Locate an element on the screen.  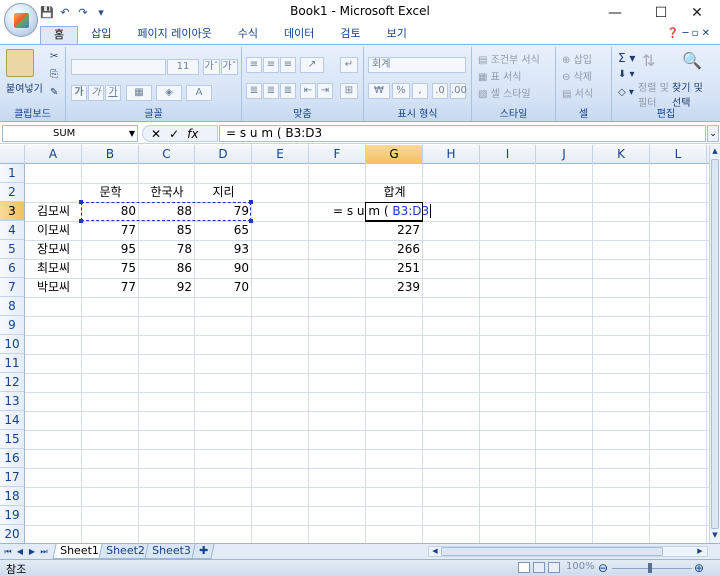
undo-icon: ↶ is located at coordinates (65, 13).